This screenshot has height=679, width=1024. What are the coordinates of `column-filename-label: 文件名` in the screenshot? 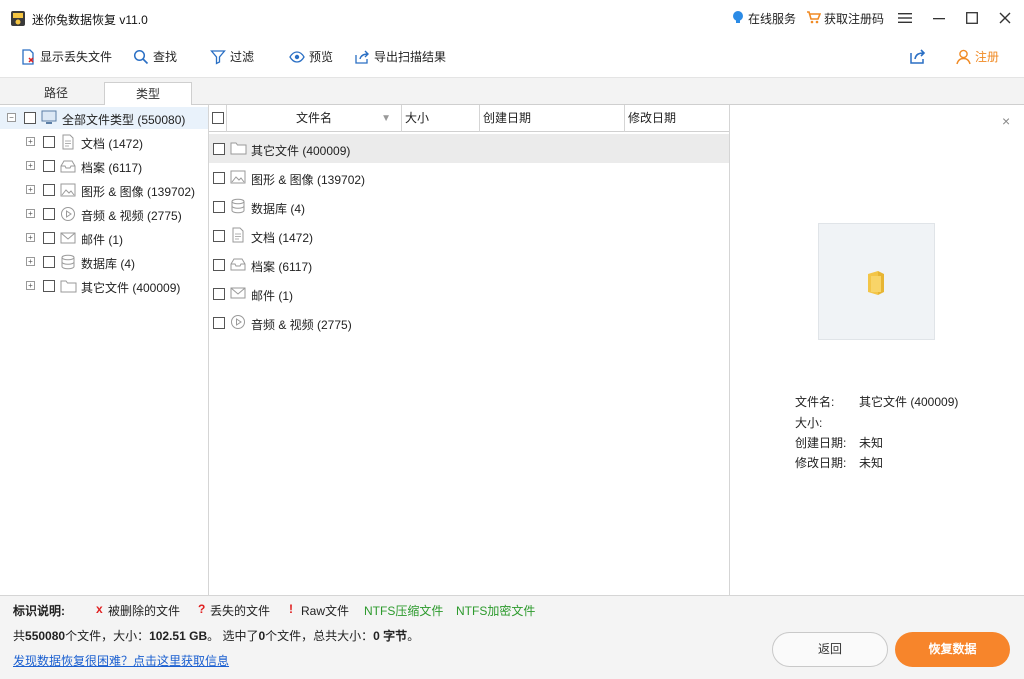 It's located at (313, 118).